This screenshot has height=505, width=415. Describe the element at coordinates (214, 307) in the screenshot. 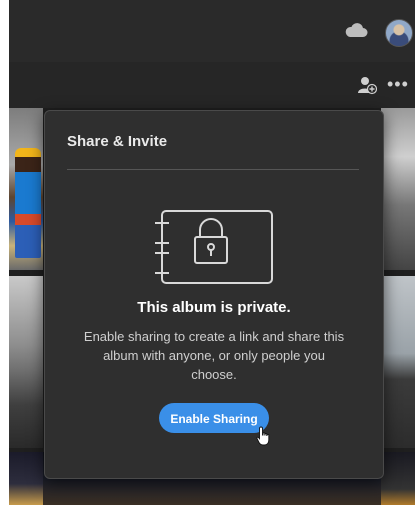

I see `privacy-heading: This album is private.` at that location.